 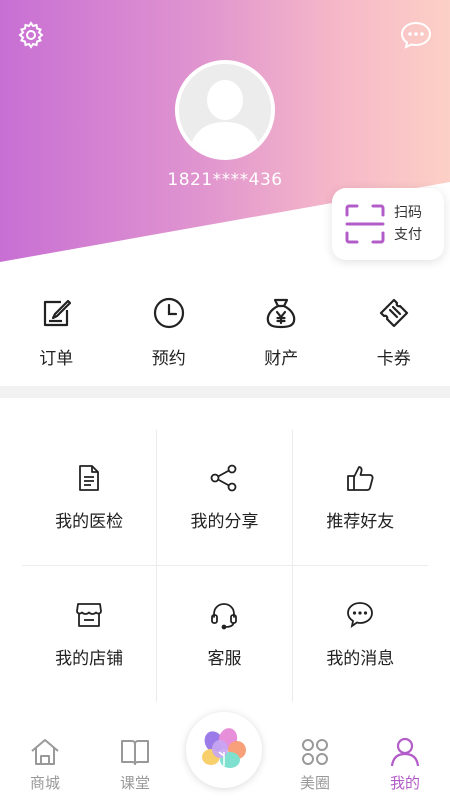 What do you see at coordinates (360, 634) in the screenshot?
I see `grid-item-my-messages: 我的消息` at bounding box center [360, 634].